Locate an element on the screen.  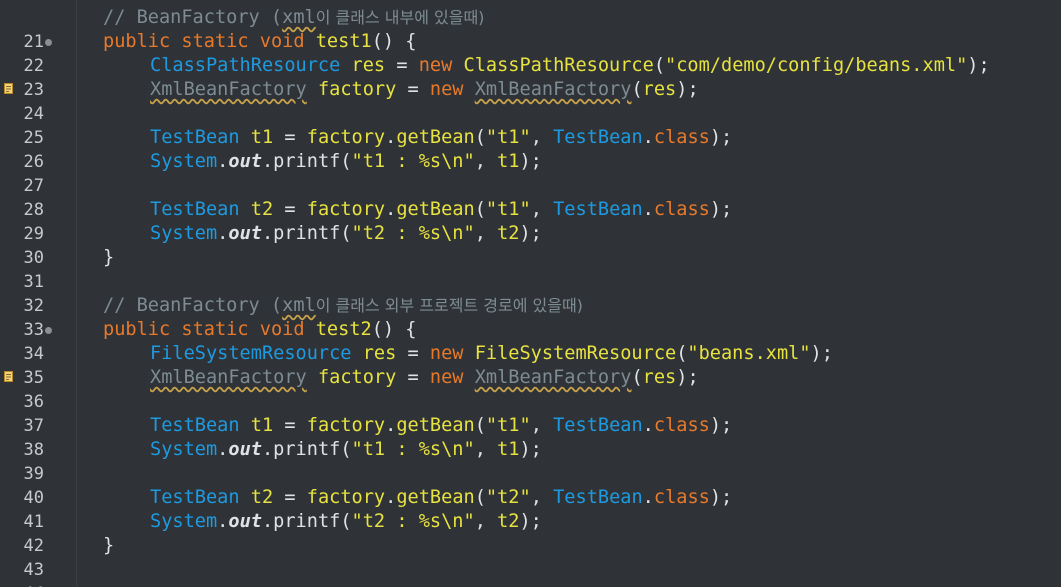
code-line: 31 } is located at coordinates (530, 269).